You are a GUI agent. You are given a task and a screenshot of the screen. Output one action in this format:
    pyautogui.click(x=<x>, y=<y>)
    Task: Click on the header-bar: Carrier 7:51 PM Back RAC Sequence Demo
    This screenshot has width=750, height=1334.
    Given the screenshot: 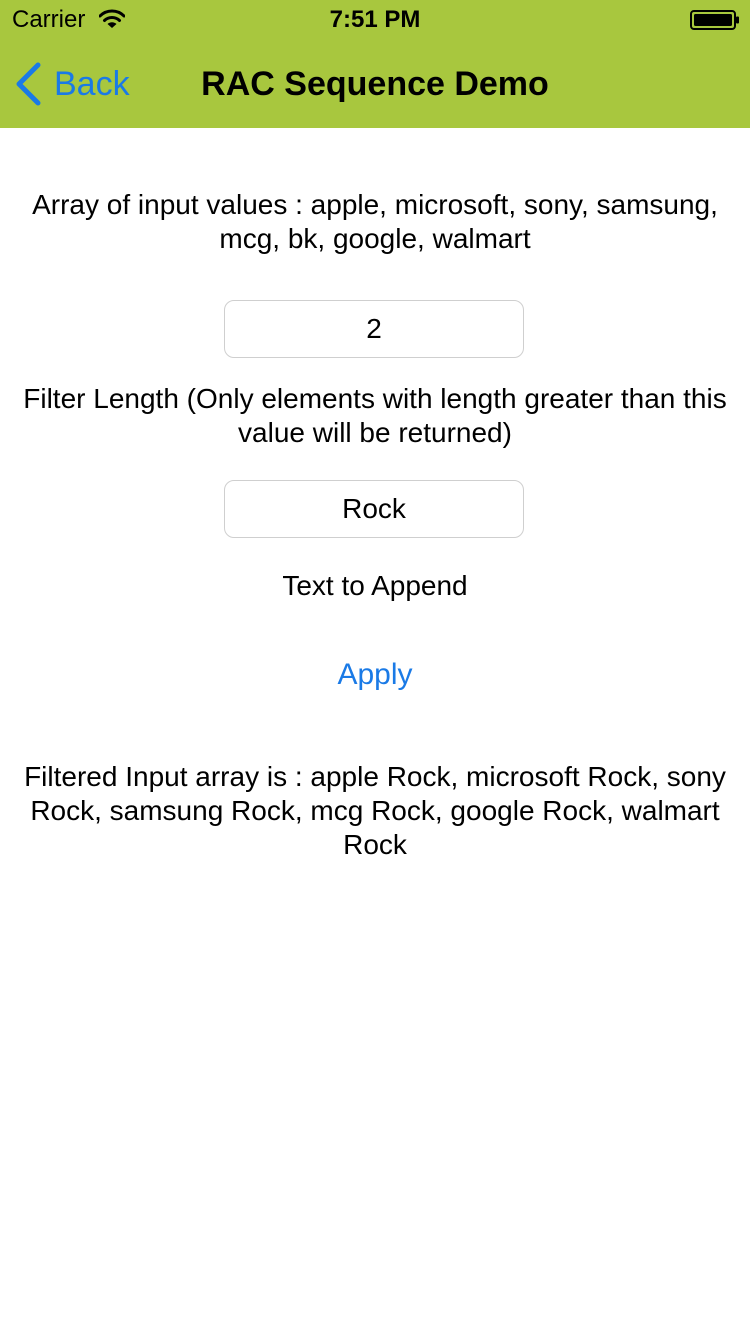 What is the action you would take?
    pyautogui.click(x=375, y=64)
    